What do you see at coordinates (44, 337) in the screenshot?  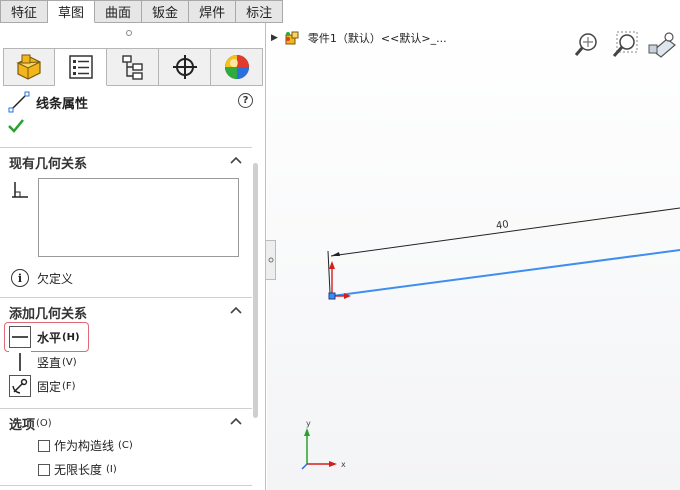 I see `horizontal-relation-button: 水平 (H)` at bounding box center [44, 337].